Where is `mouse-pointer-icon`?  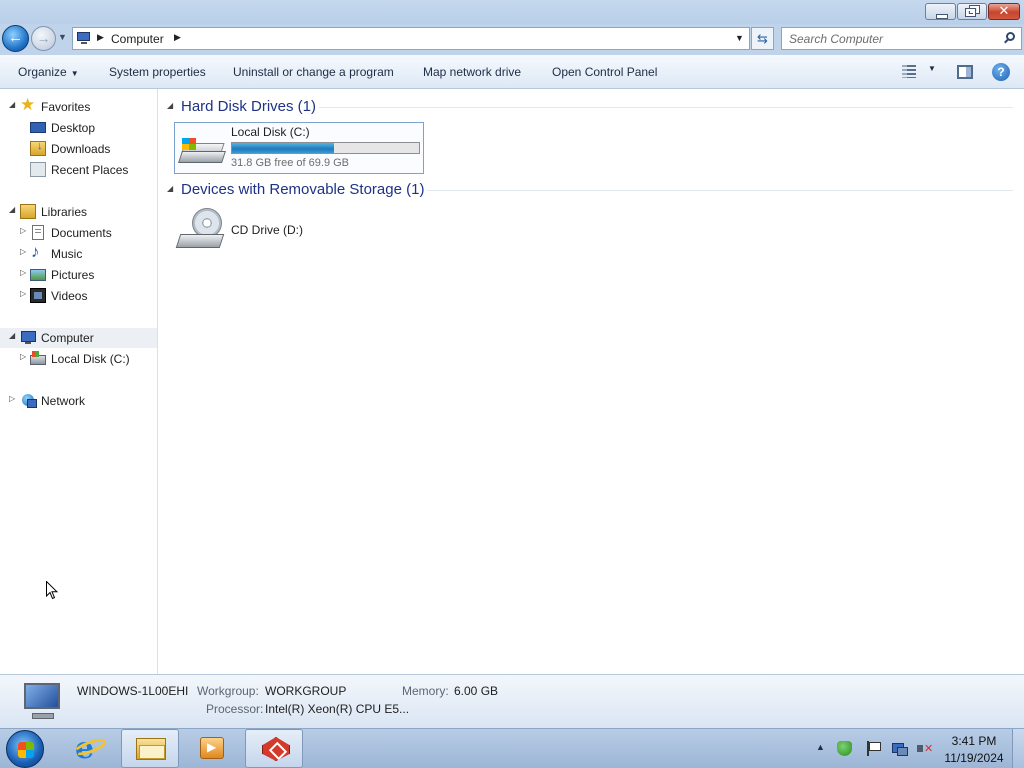
mouse-pointer-icon is located at coordinates (52, 590).